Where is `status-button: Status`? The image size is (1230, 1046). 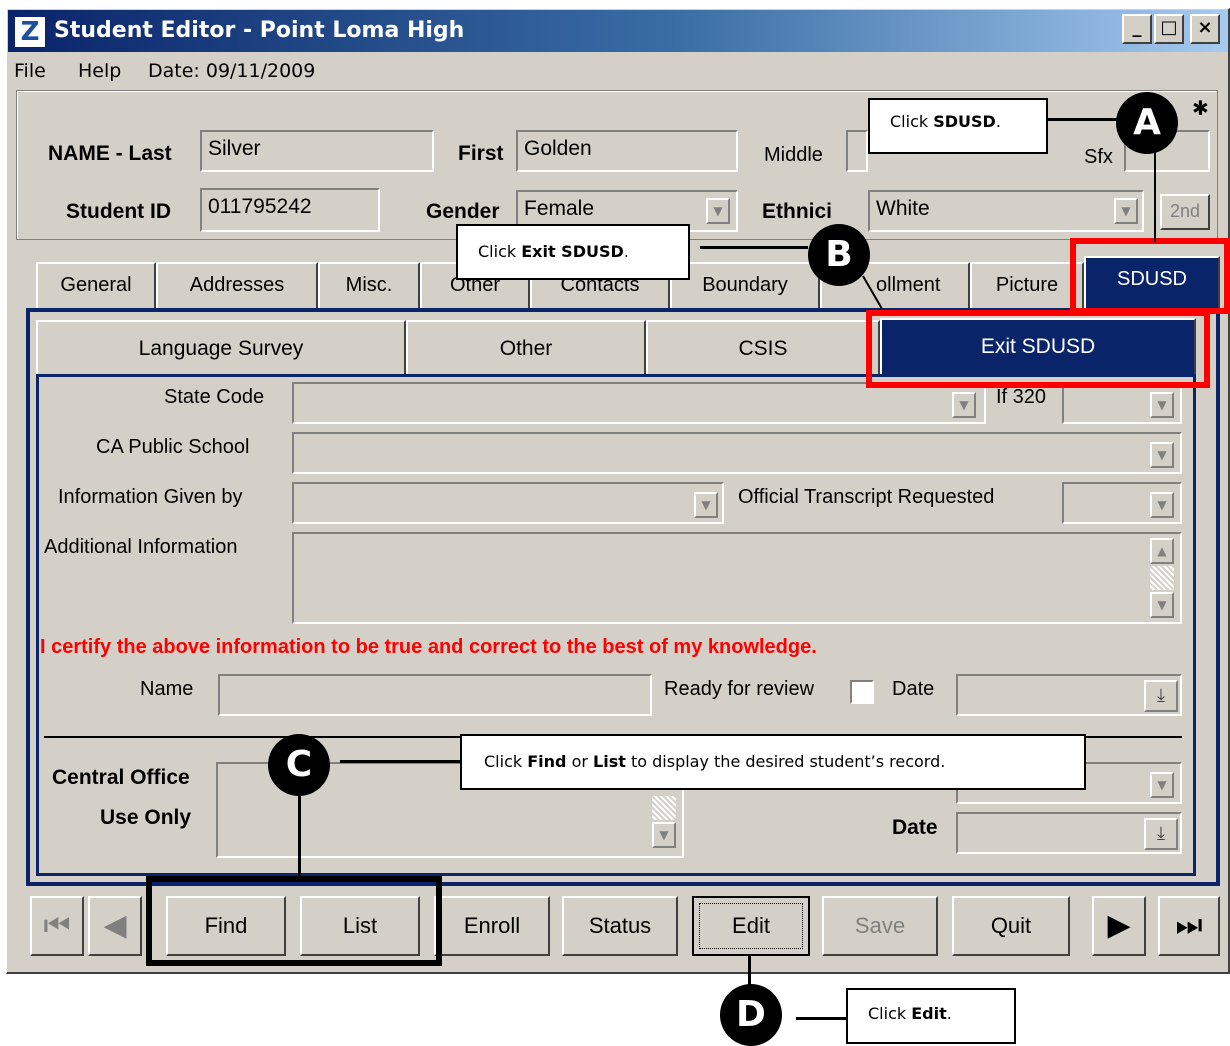 status-button: Status is located at coordinates (620, 926).